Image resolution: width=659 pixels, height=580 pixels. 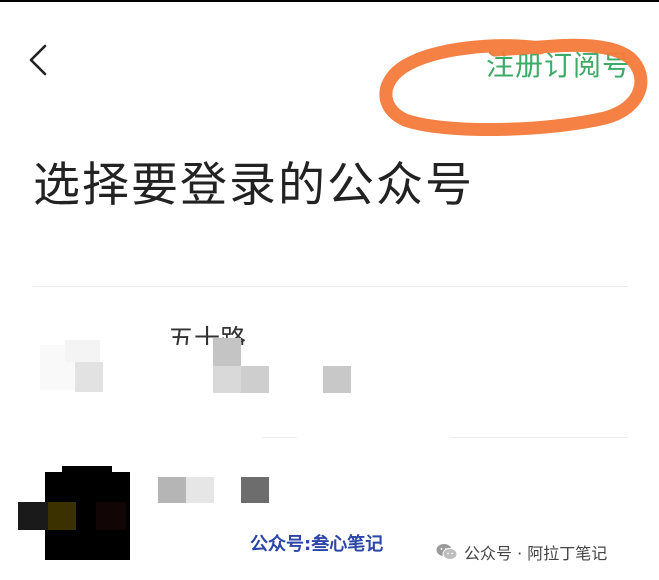 I want to click on wechat-icon, so click(x=447, y=552).